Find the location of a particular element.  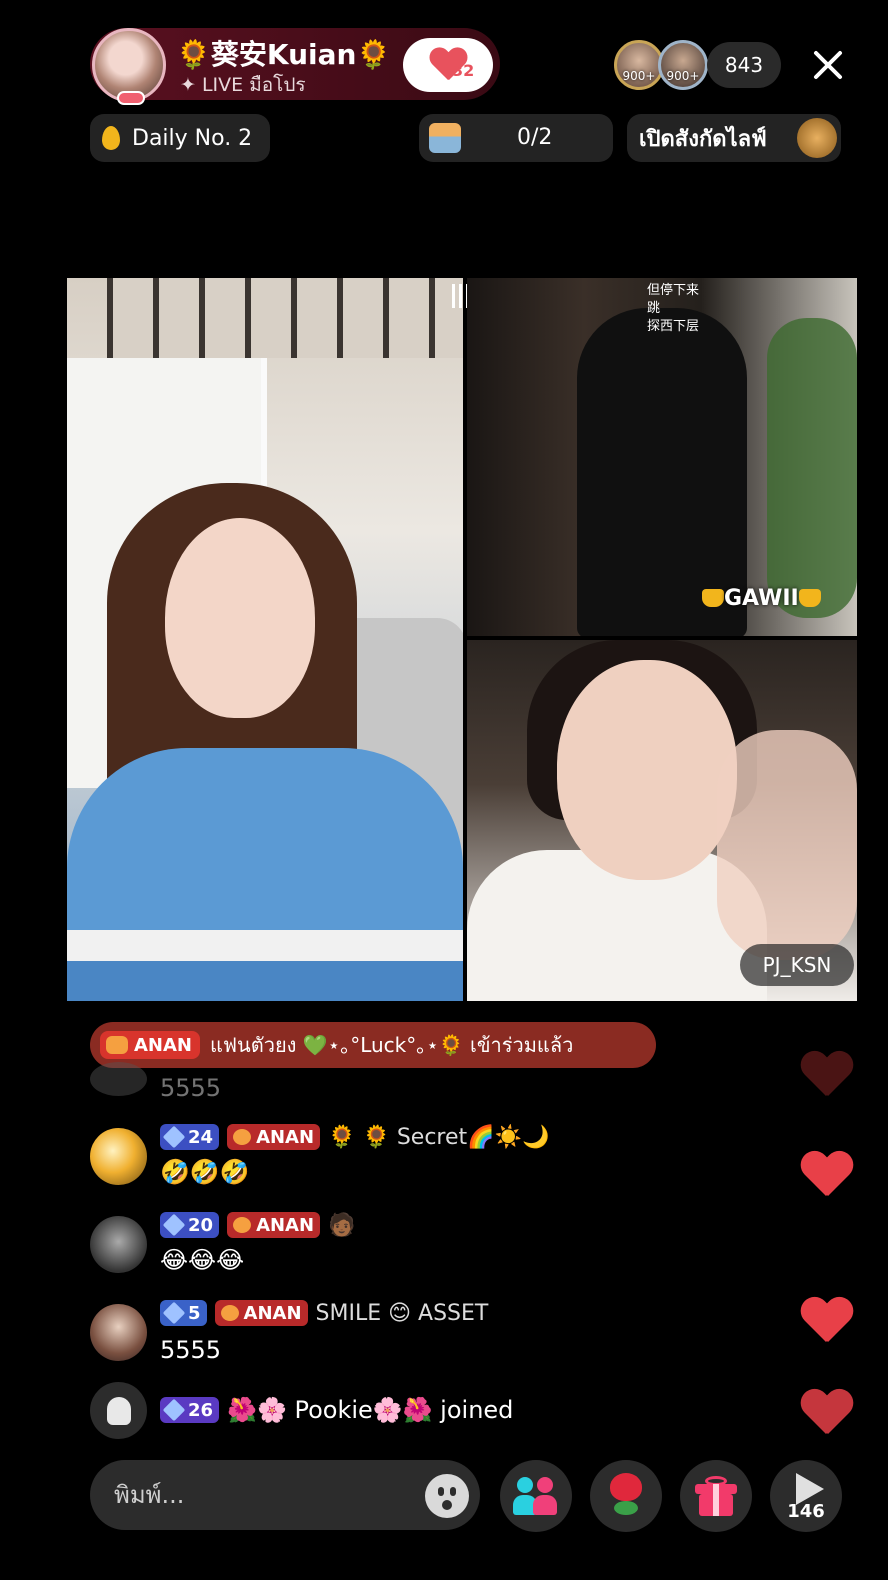

wave-hand-icon is located at coordinates (118, 1410).